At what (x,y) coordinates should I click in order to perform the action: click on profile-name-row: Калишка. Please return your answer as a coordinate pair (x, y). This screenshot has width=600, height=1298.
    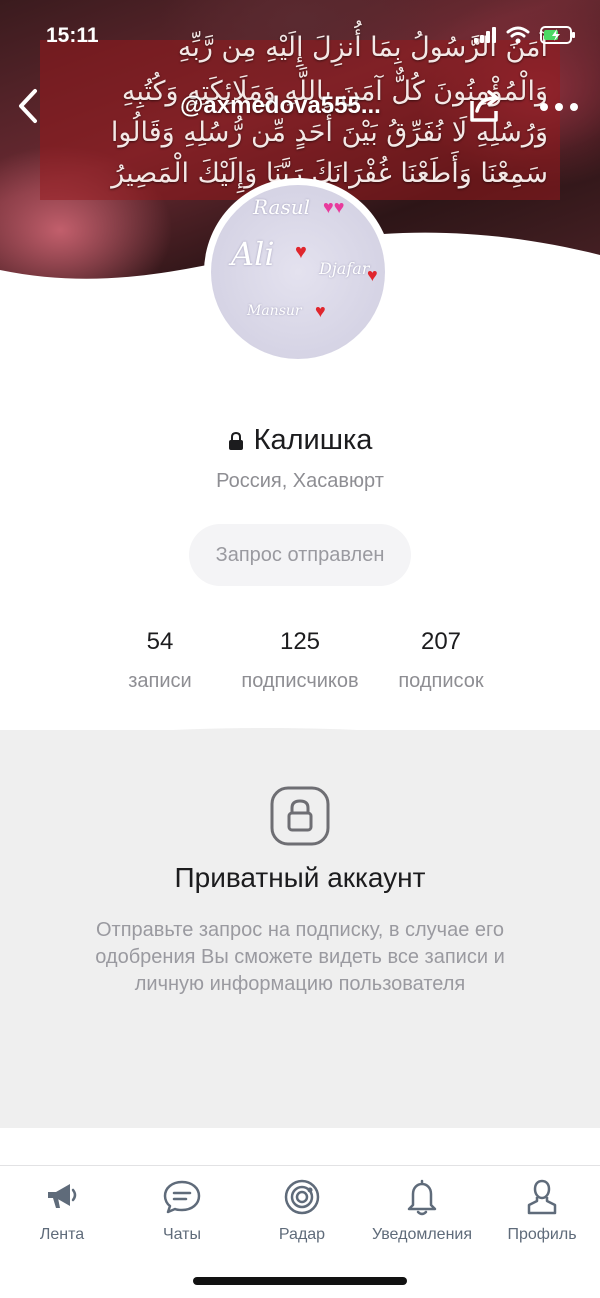
    Looking at the image, I should click on (300, 440).